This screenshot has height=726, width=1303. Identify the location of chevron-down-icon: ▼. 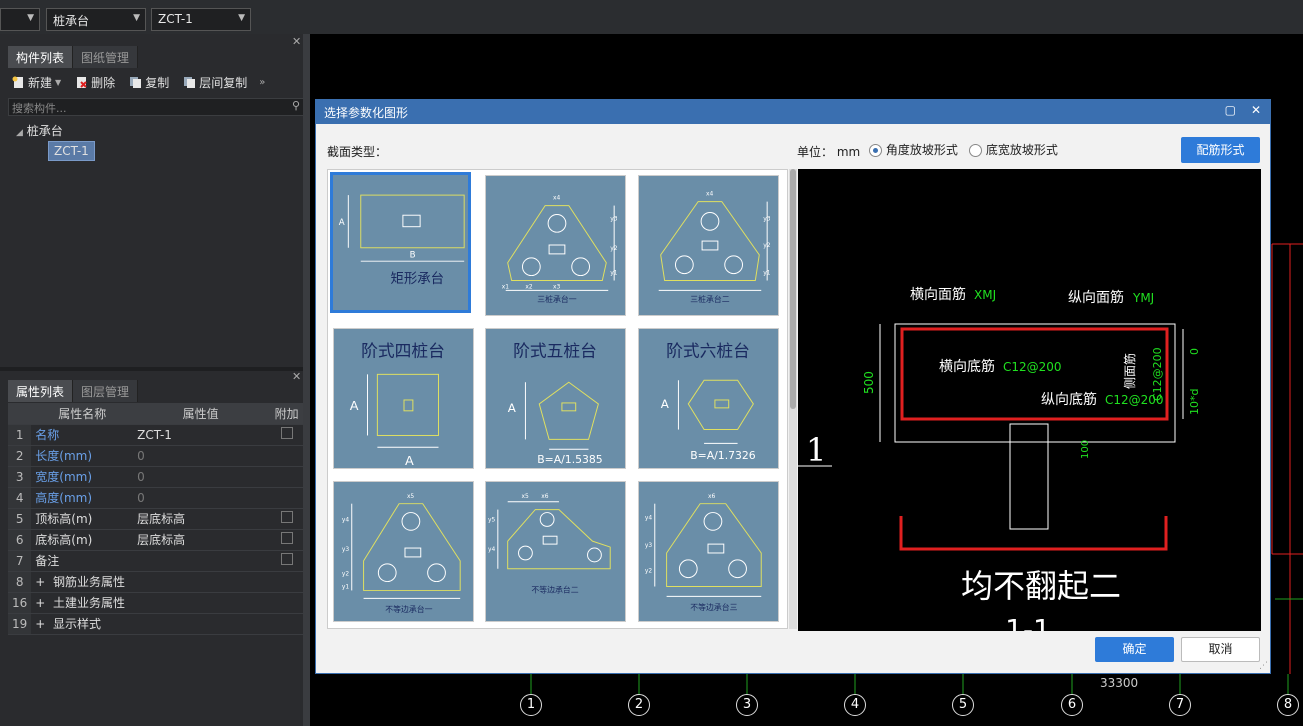
(136, 18).